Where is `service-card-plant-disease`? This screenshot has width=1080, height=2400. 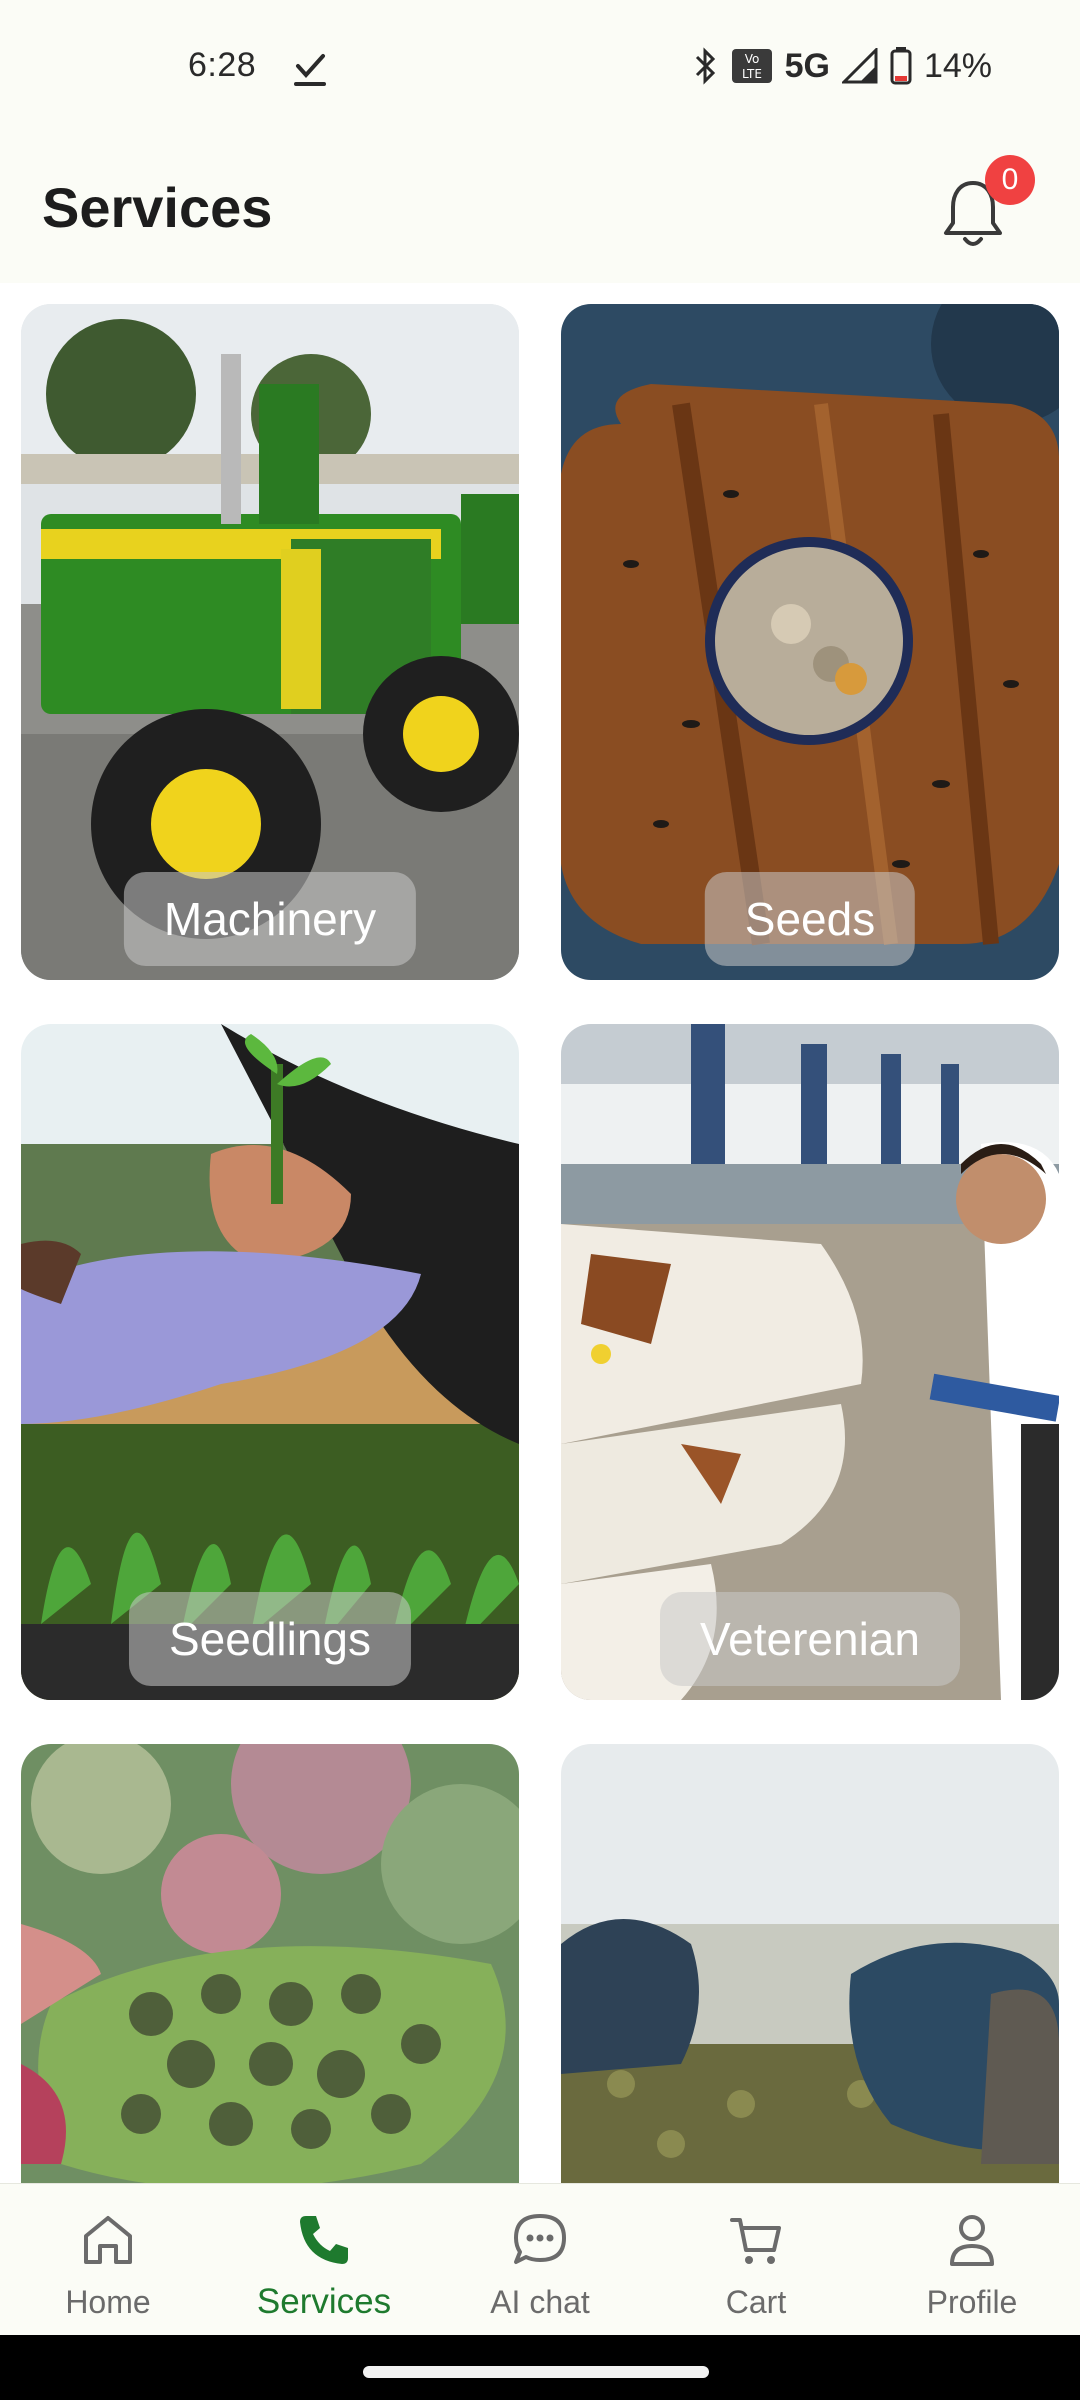 service-card-plant-disease is located at coordinates (270, 1963).